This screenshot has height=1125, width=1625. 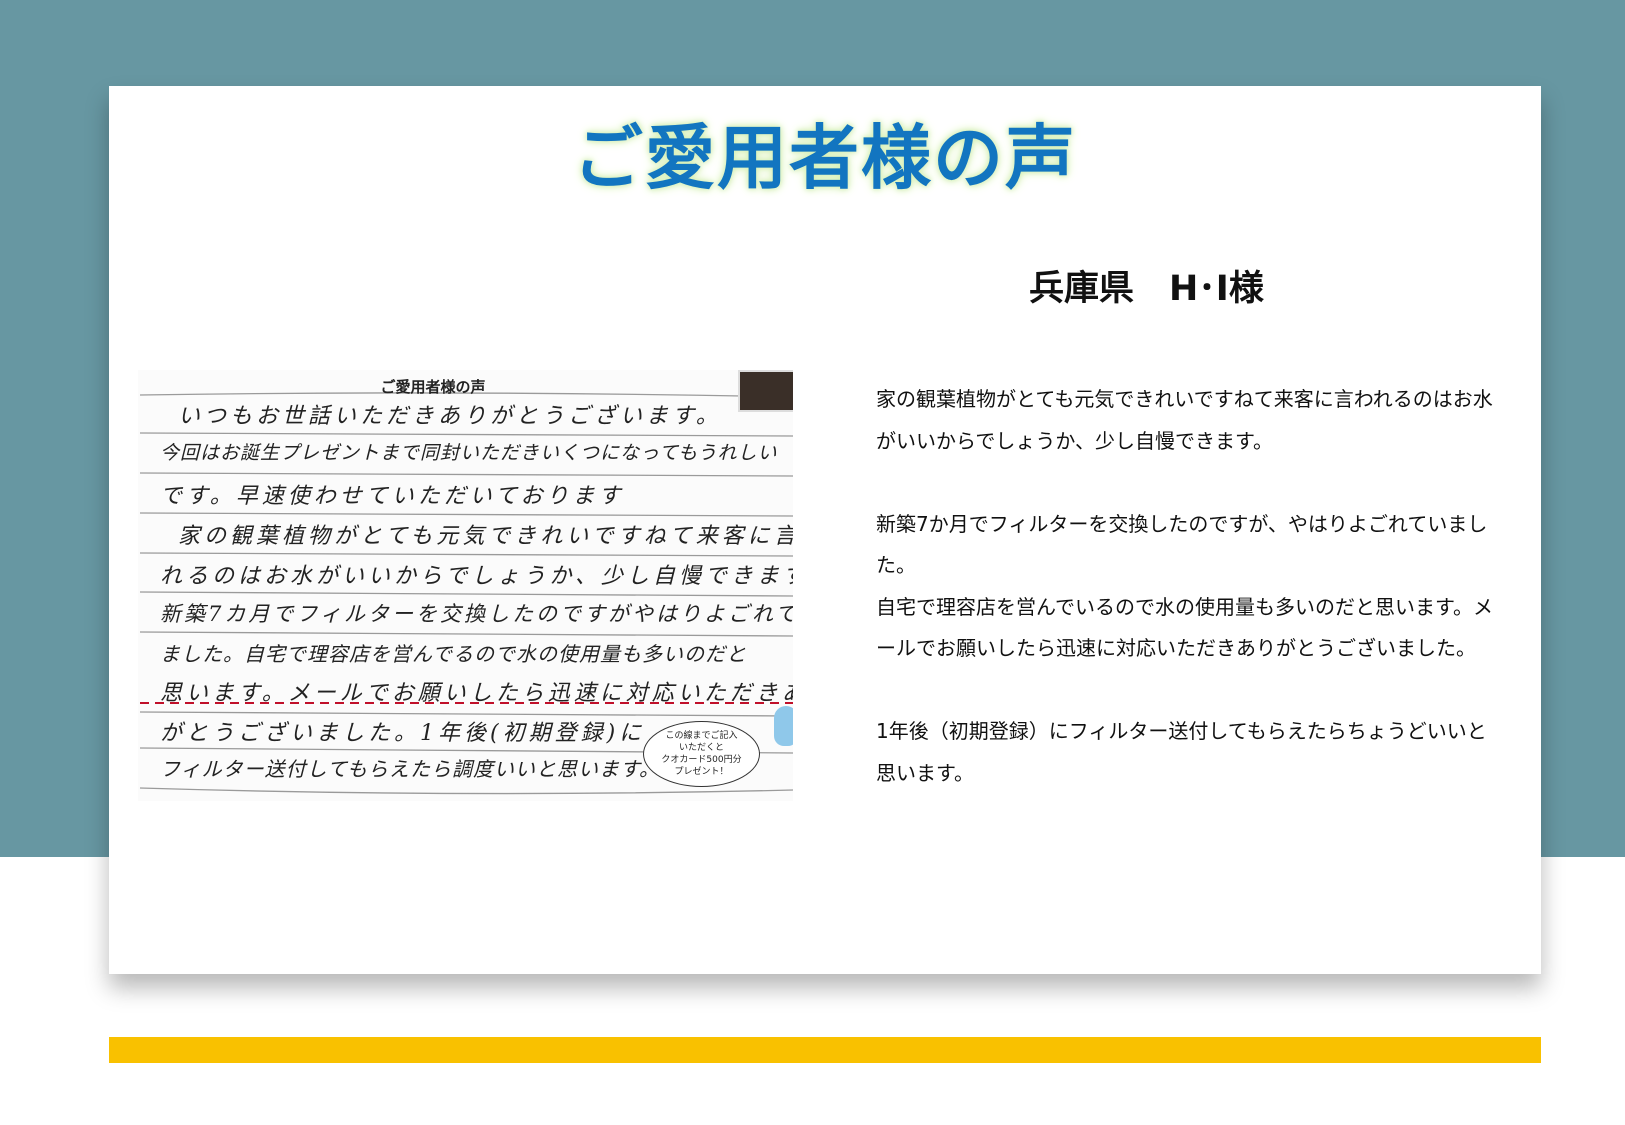 What do you see at coordinates (825, 158) in the screenshot?
I see `page-title: ご愛用者様の声` at bounding box center [825, 158].